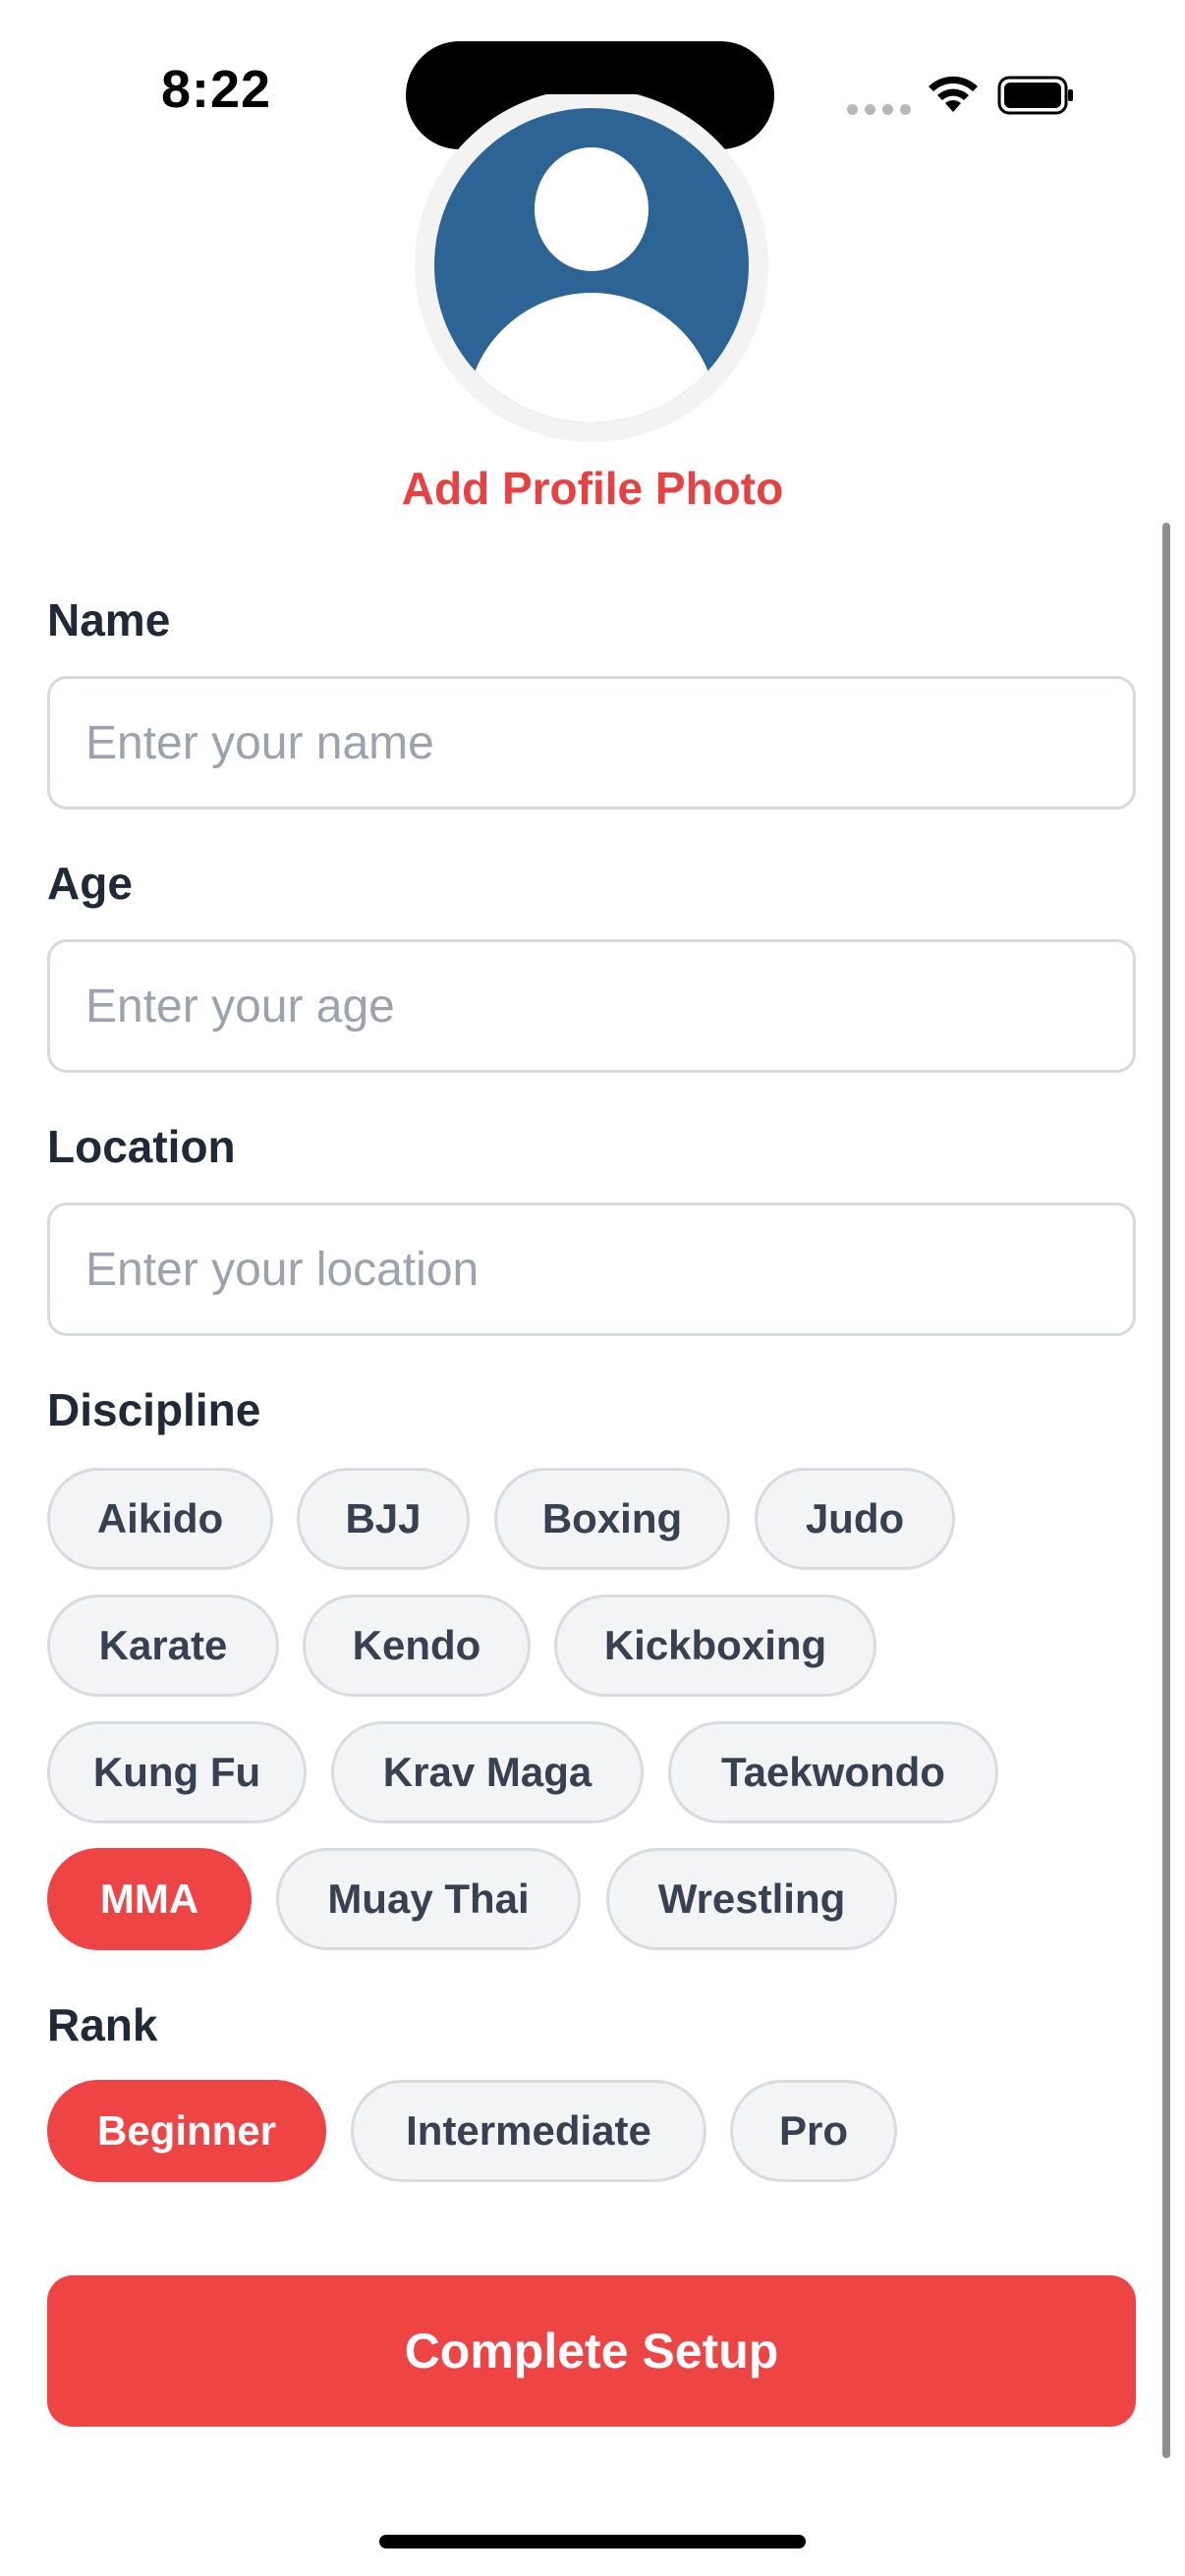 Image resolution: width=1185 pixels, height=2576 pixels. What do you see at coordinates (715, 1646) in the screenshot?
I see `discipline-chip-kickboxing: Kickboxing` at bounding box center [715, 1646].